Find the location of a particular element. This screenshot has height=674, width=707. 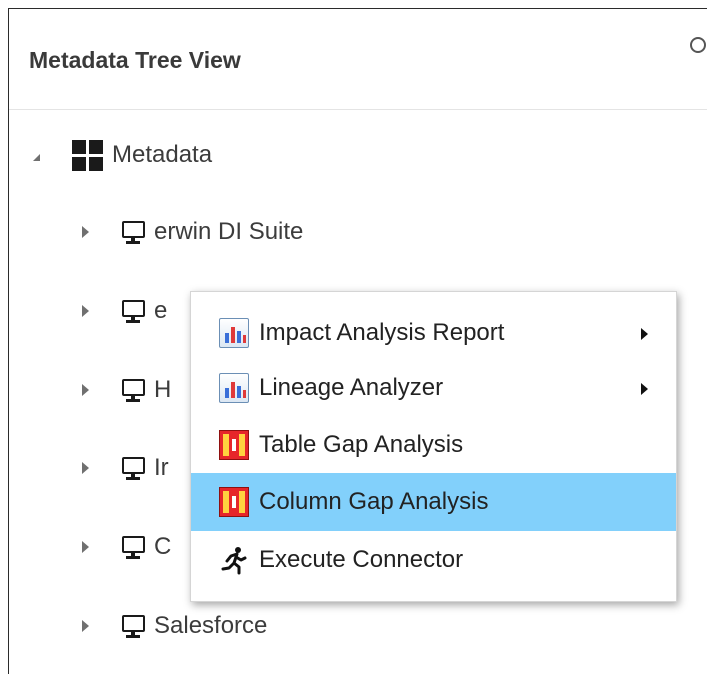

tree-node-item: H is located at coordinates (126, 390).